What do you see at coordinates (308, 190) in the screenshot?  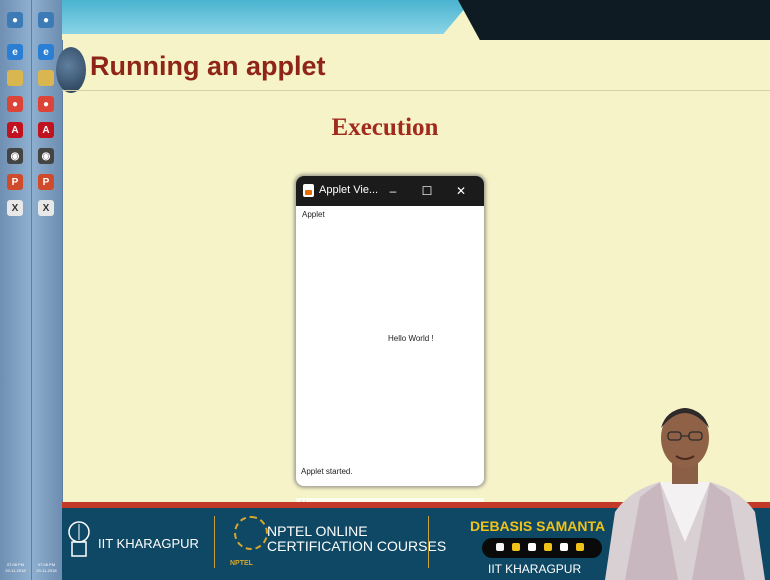 I see `java-icon` at bounding box center [308, 190].